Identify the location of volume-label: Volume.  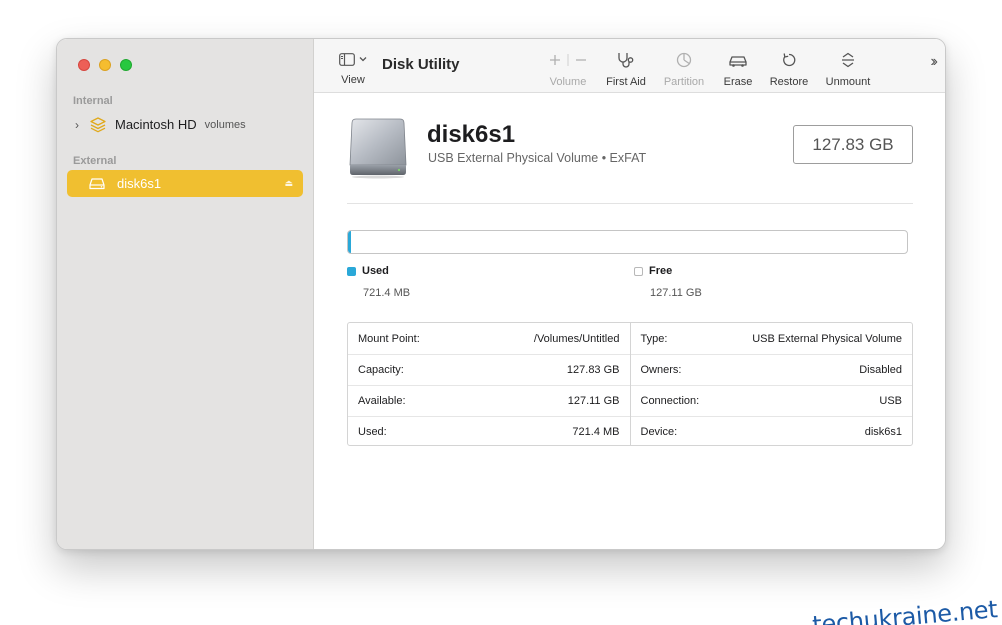
(568, 82).